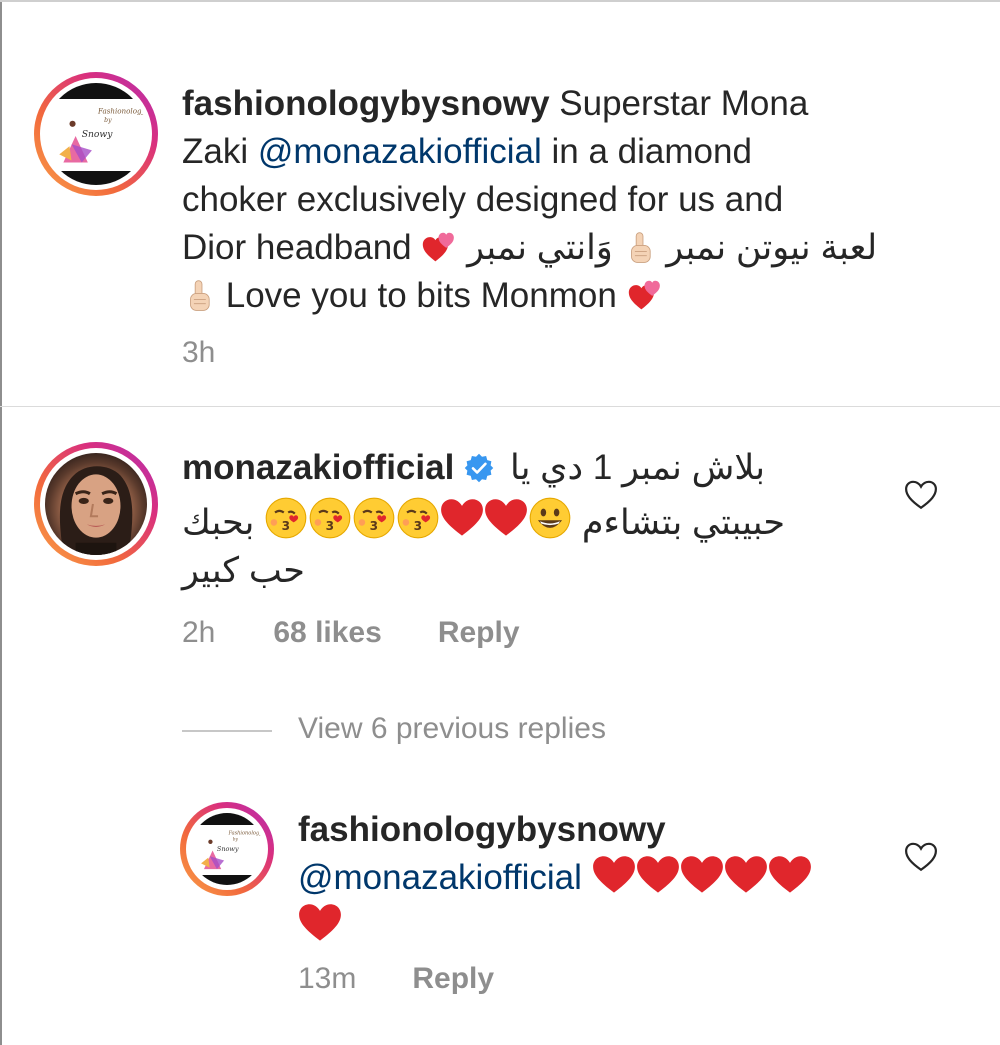 The image size is (1000, 1045). What do you see at coordinates (921, 495) in the screenshot?
I see `like-comment-heart-icon` at bounding box center [921, 495].